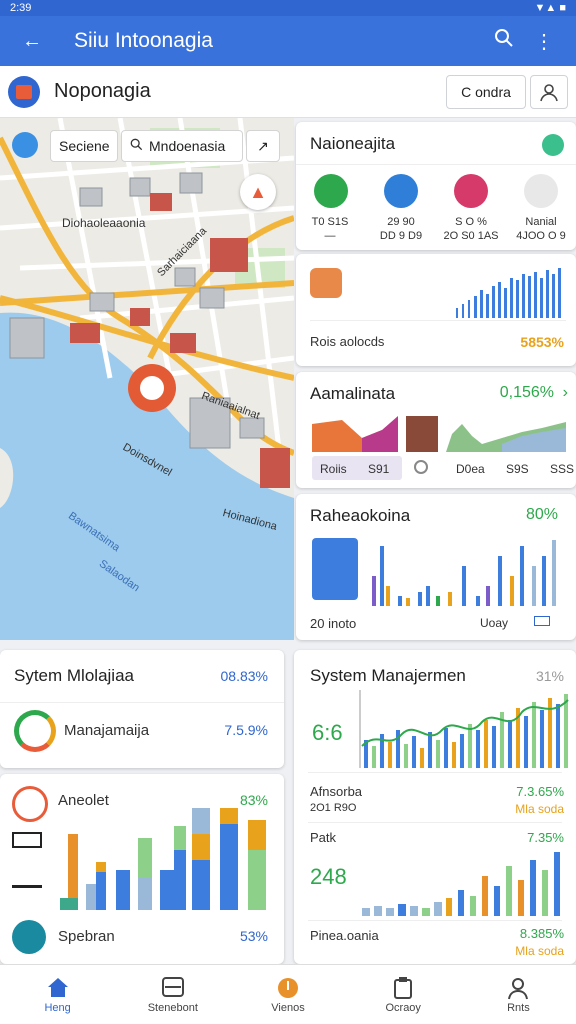 The height and width of the screenshot is (1024, 576). What do you see at coordinates (541, 236) in the screenshot?
I see `item-sub: 4JOO O 9` at bounding box center [541, 236].